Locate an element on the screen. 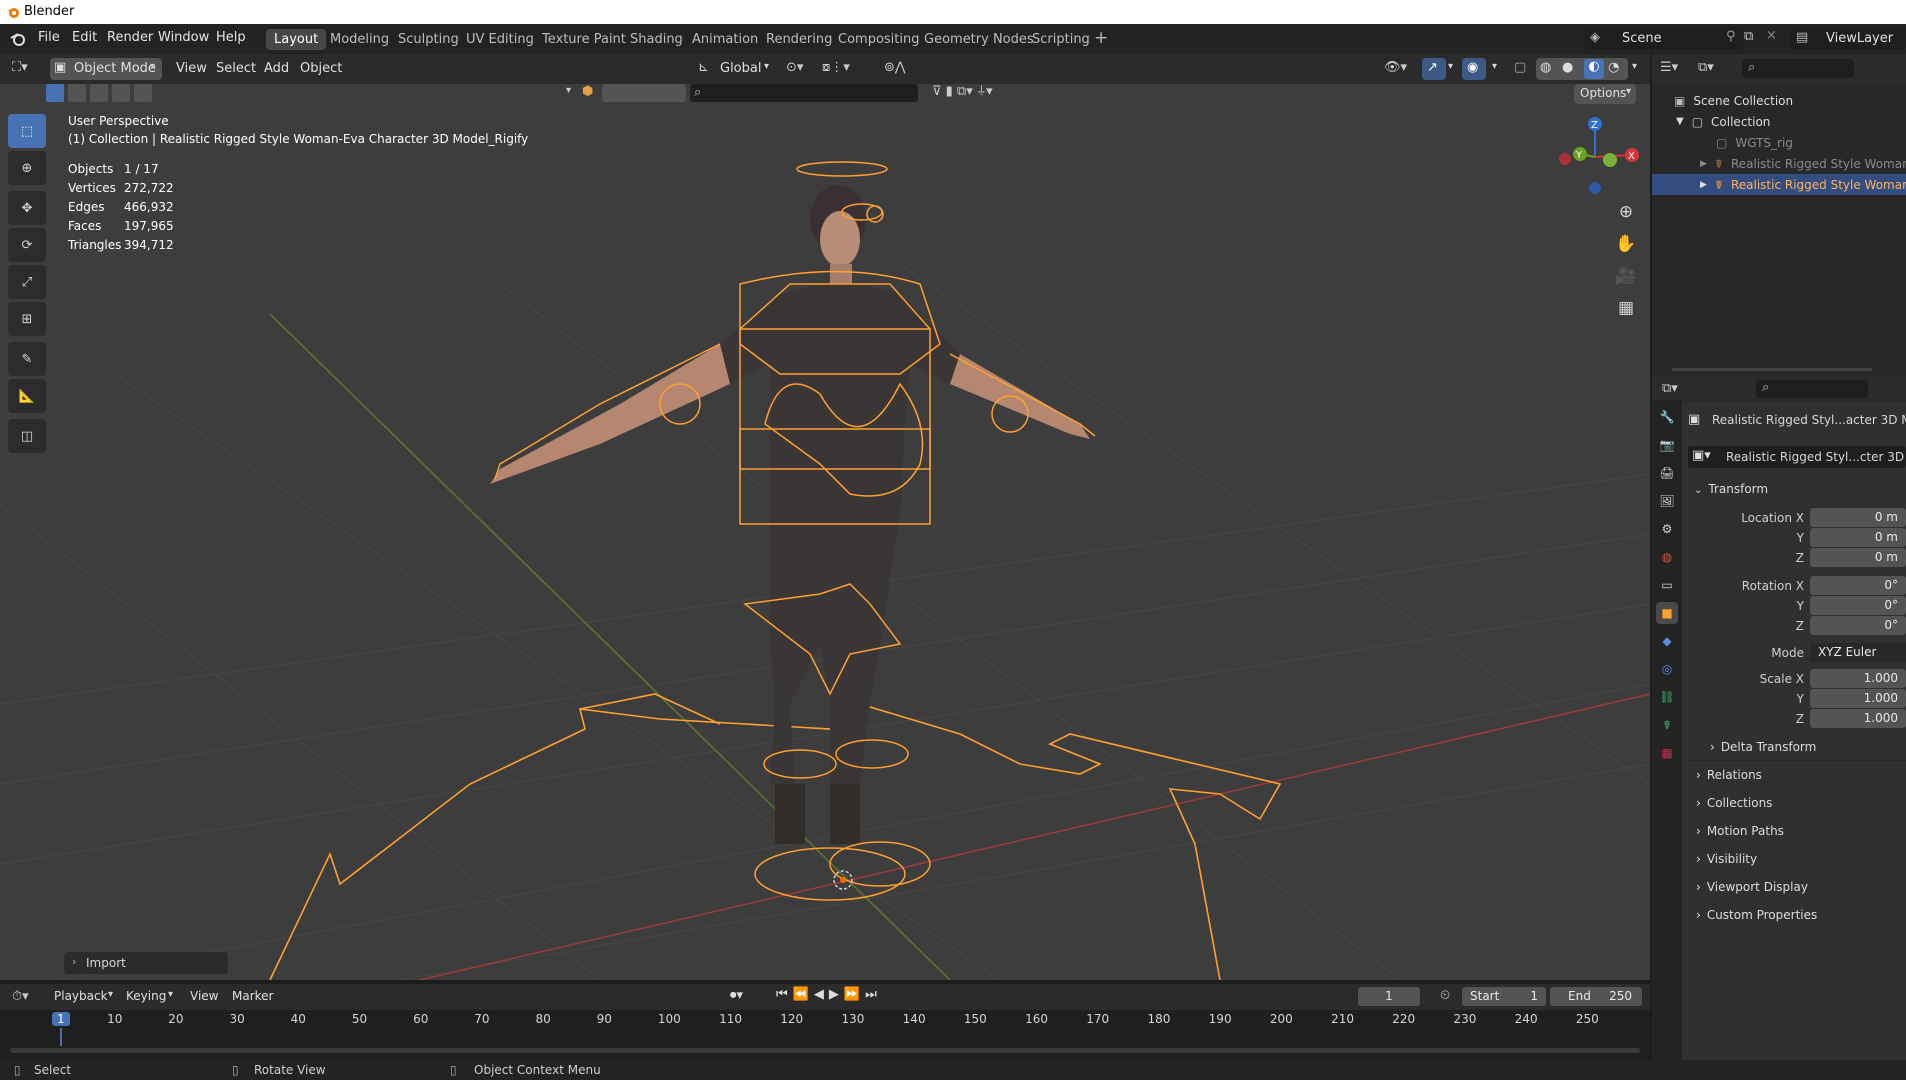 This screenshot has width=1906, height=1080. location-x-field: 0 m is located at coordinates (1858, 517).